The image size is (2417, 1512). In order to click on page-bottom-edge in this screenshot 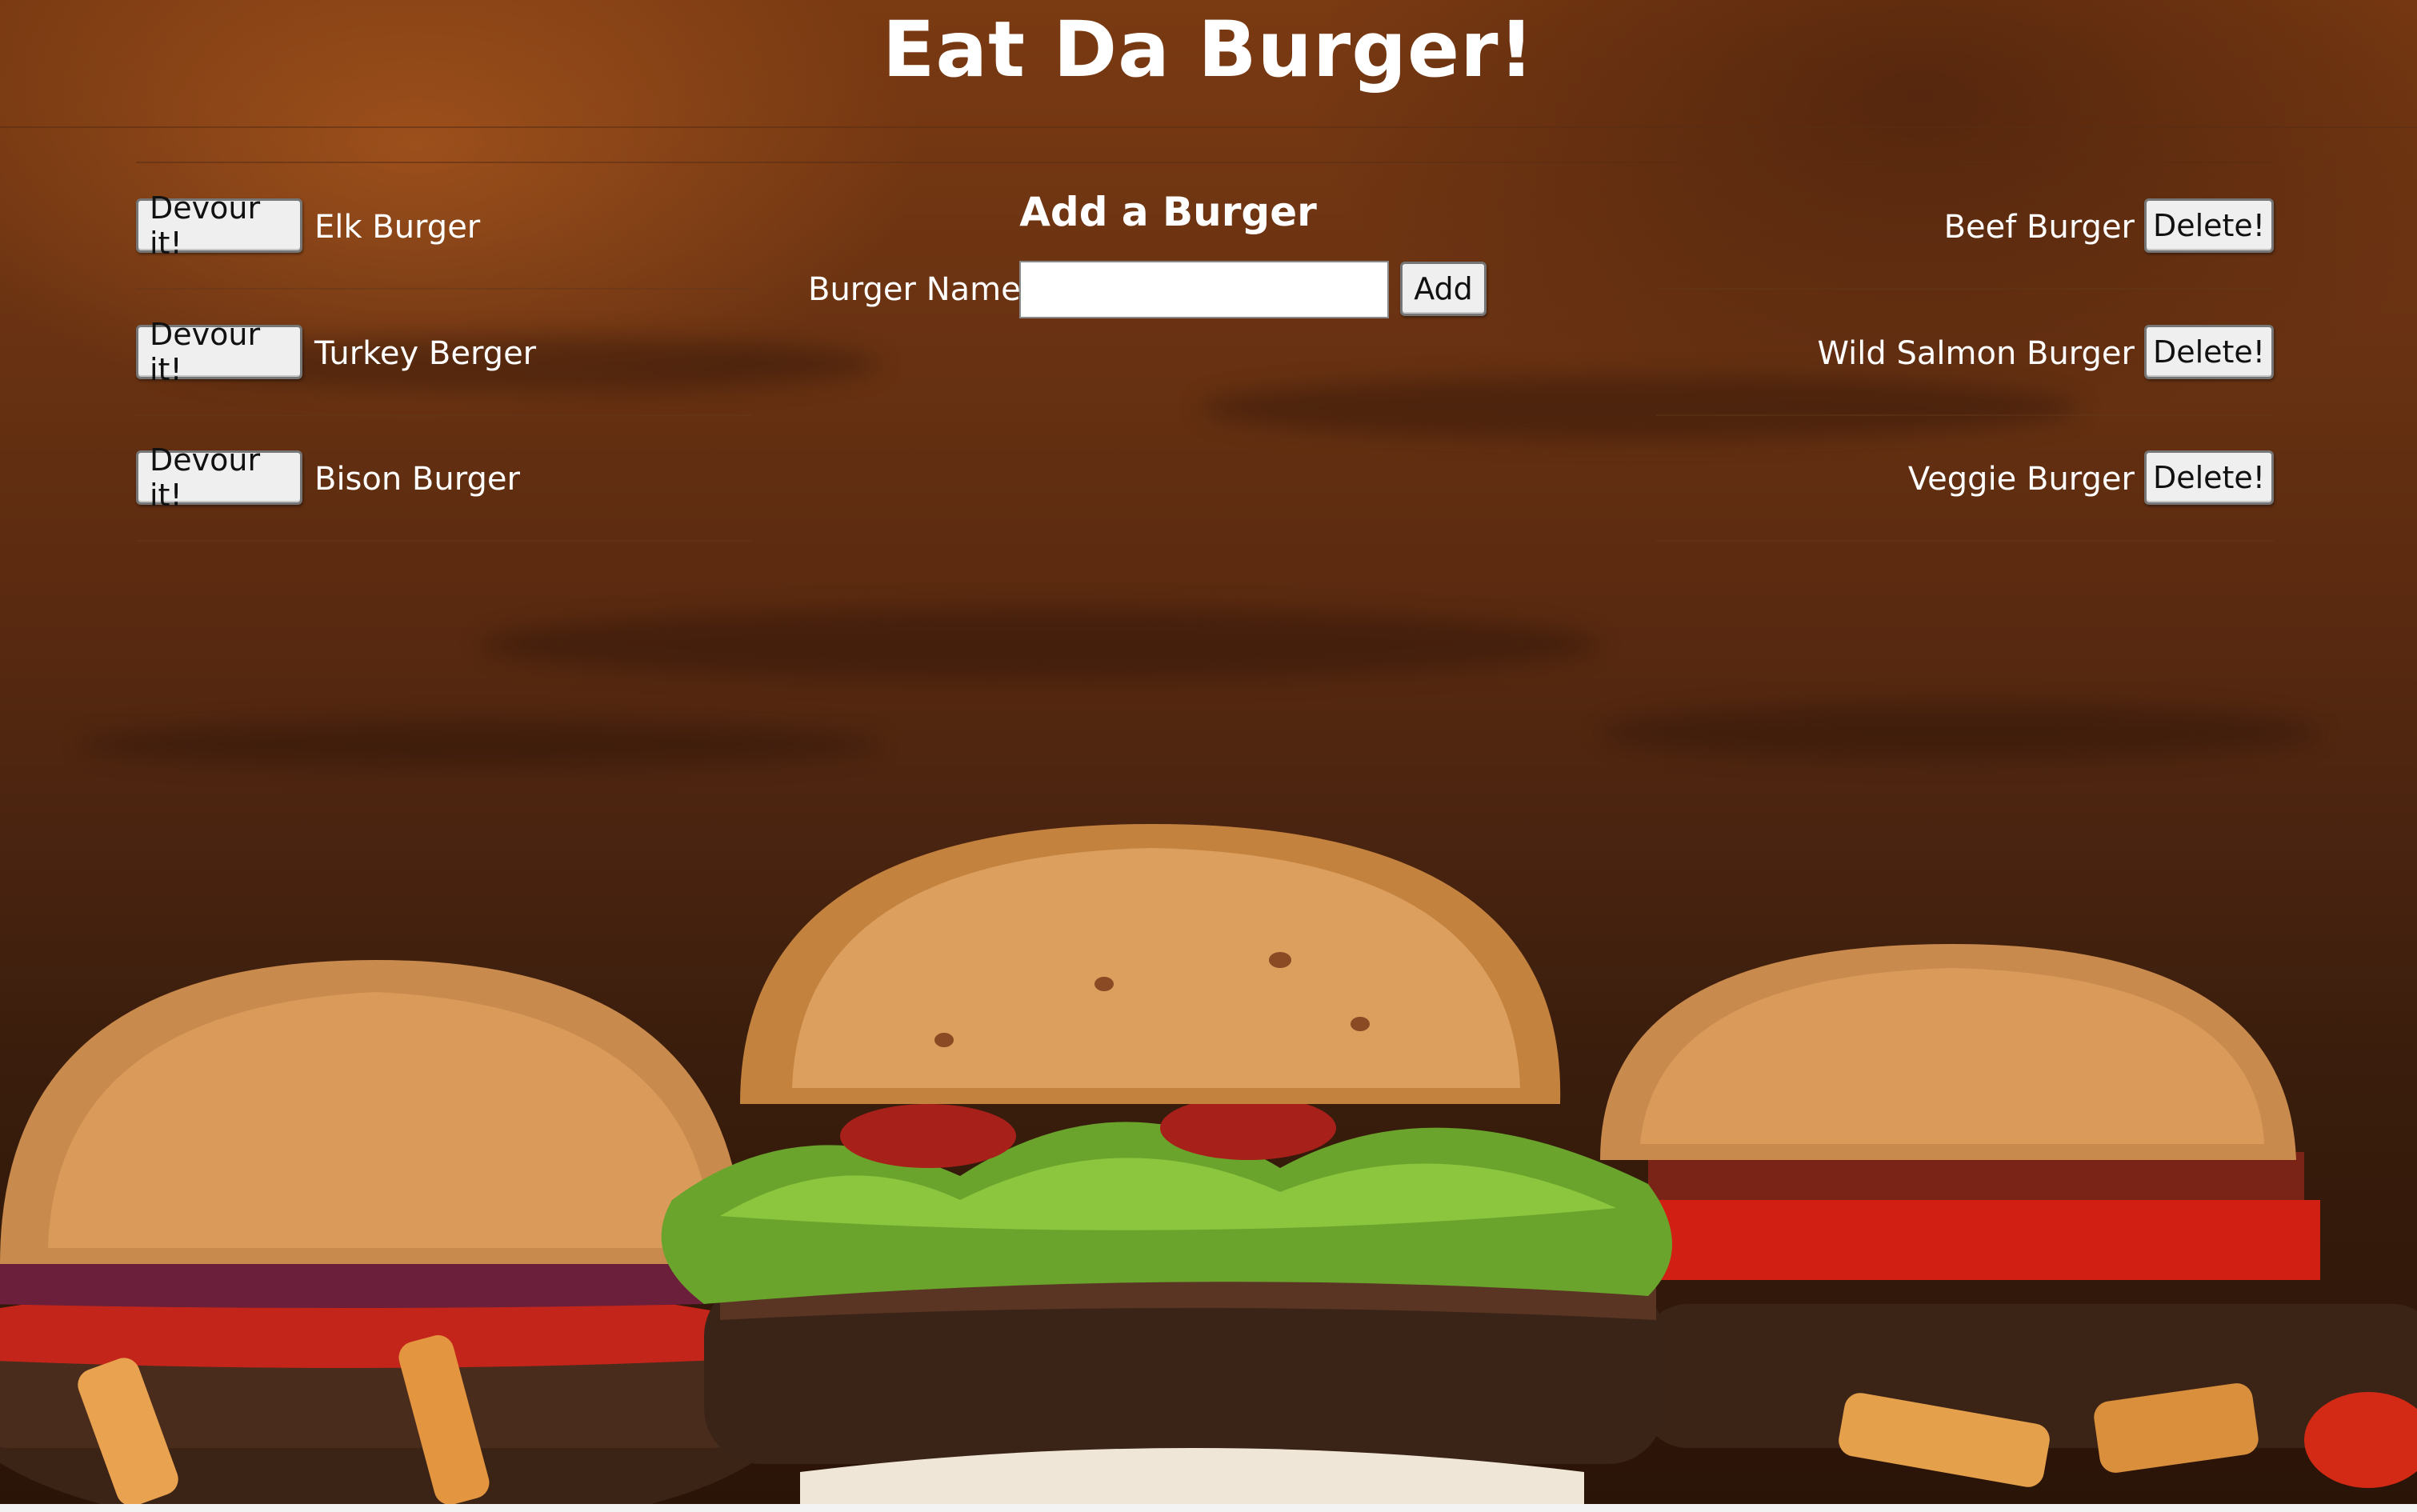, I will do `click(1208, 1508)`.